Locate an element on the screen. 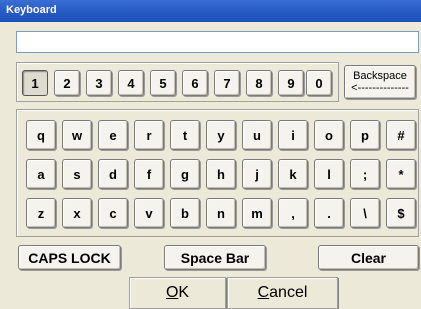 This screenshot has height=309, width=421. key-2-4: b is located at coordinates (185, 213).